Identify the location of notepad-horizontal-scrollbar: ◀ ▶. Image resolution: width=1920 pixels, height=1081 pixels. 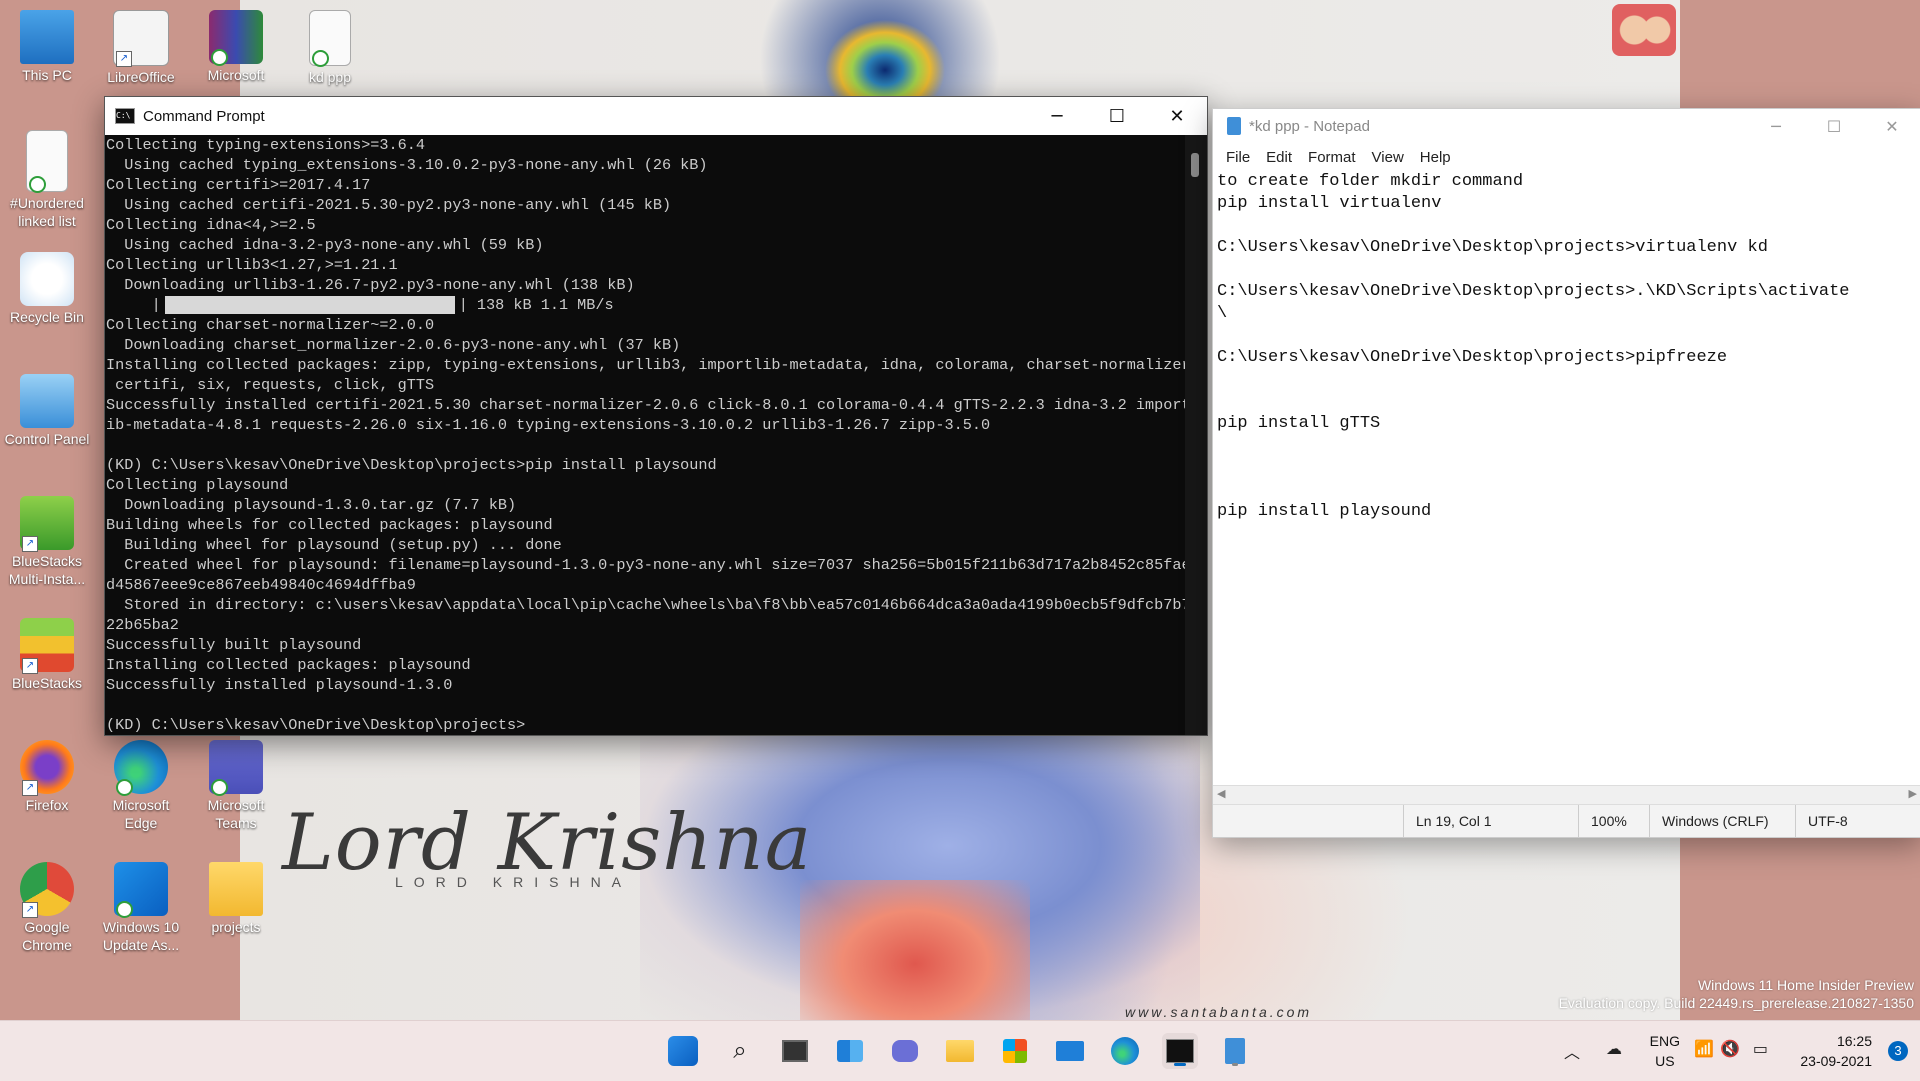
(1566, 794).